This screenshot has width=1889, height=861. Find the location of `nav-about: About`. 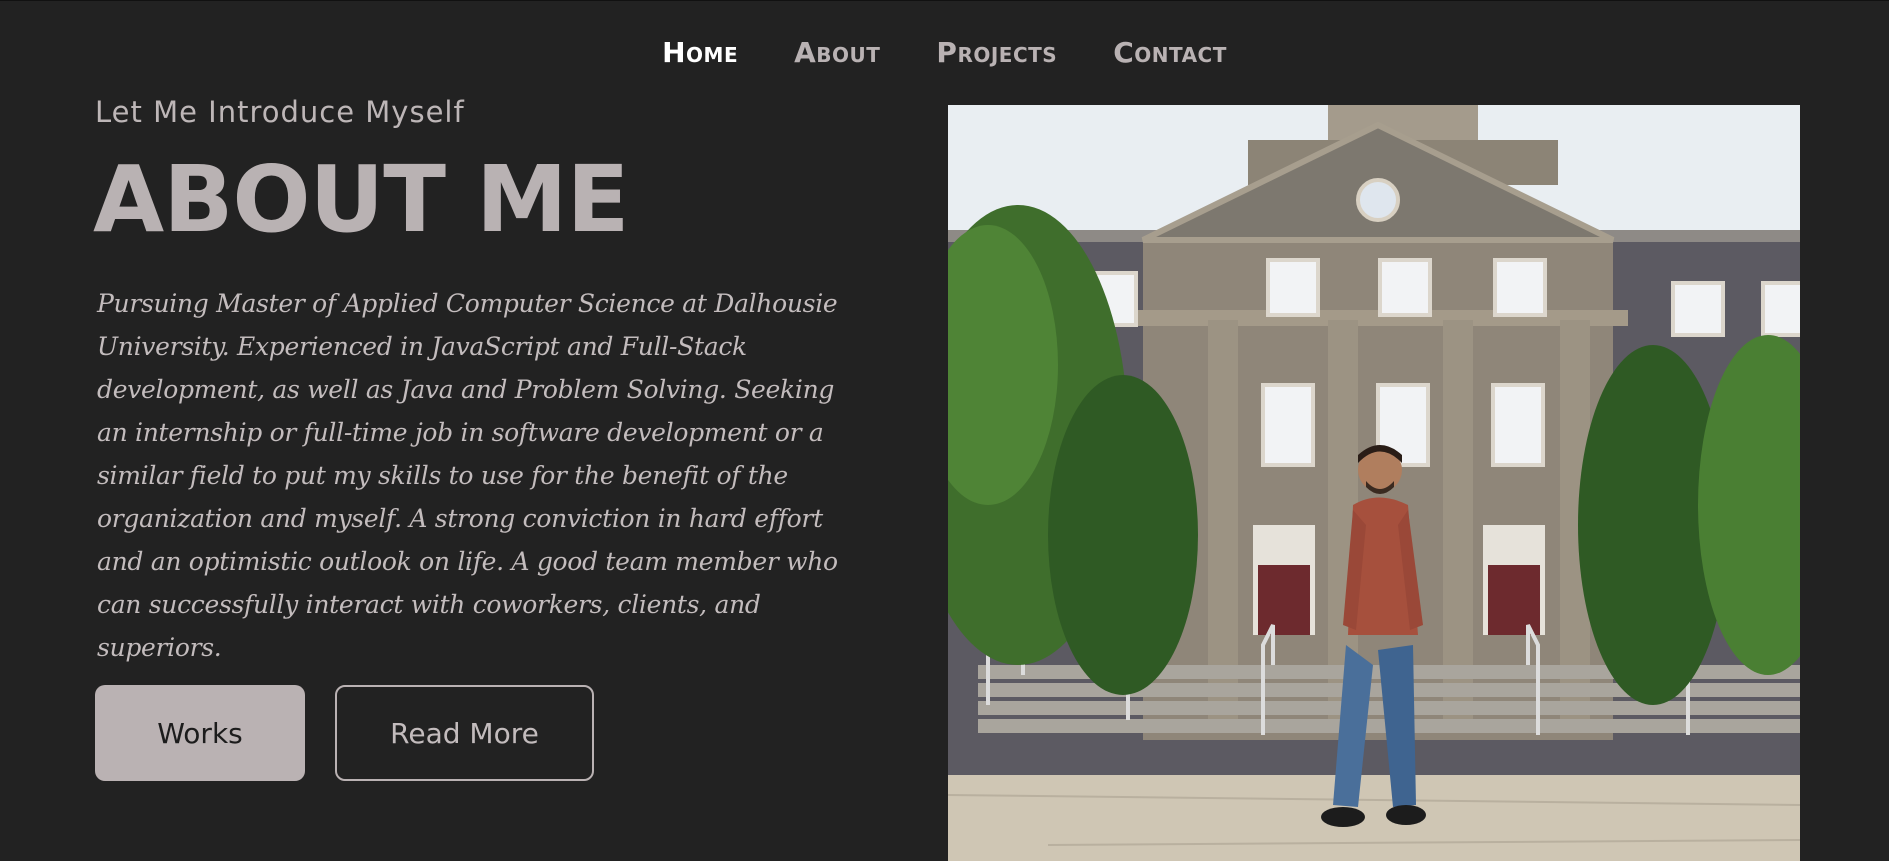

nav-about: About is located at coordinates (837, 53).